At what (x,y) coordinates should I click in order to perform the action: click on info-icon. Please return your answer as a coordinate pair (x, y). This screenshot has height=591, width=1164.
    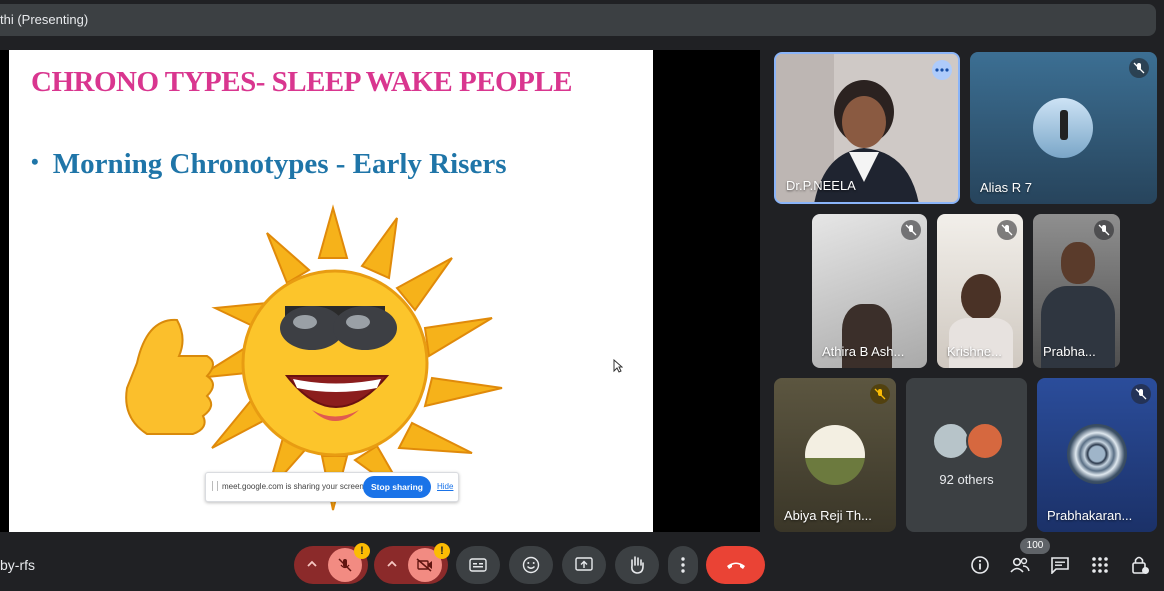
    Looking at the image, I should click on (980, 565).